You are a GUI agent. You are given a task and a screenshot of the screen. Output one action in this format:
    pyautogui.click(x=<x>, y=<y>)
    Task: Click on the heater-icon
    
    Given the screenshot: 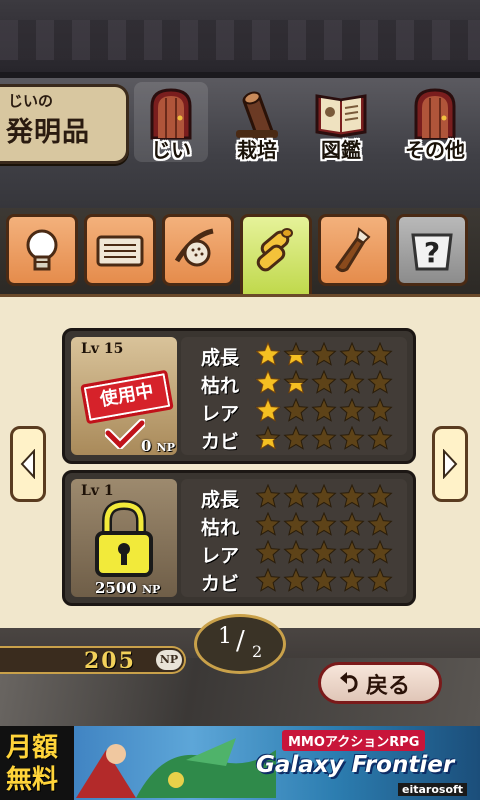 What is the action you would take?
    pyautogui.click(x=120, y=251)
    